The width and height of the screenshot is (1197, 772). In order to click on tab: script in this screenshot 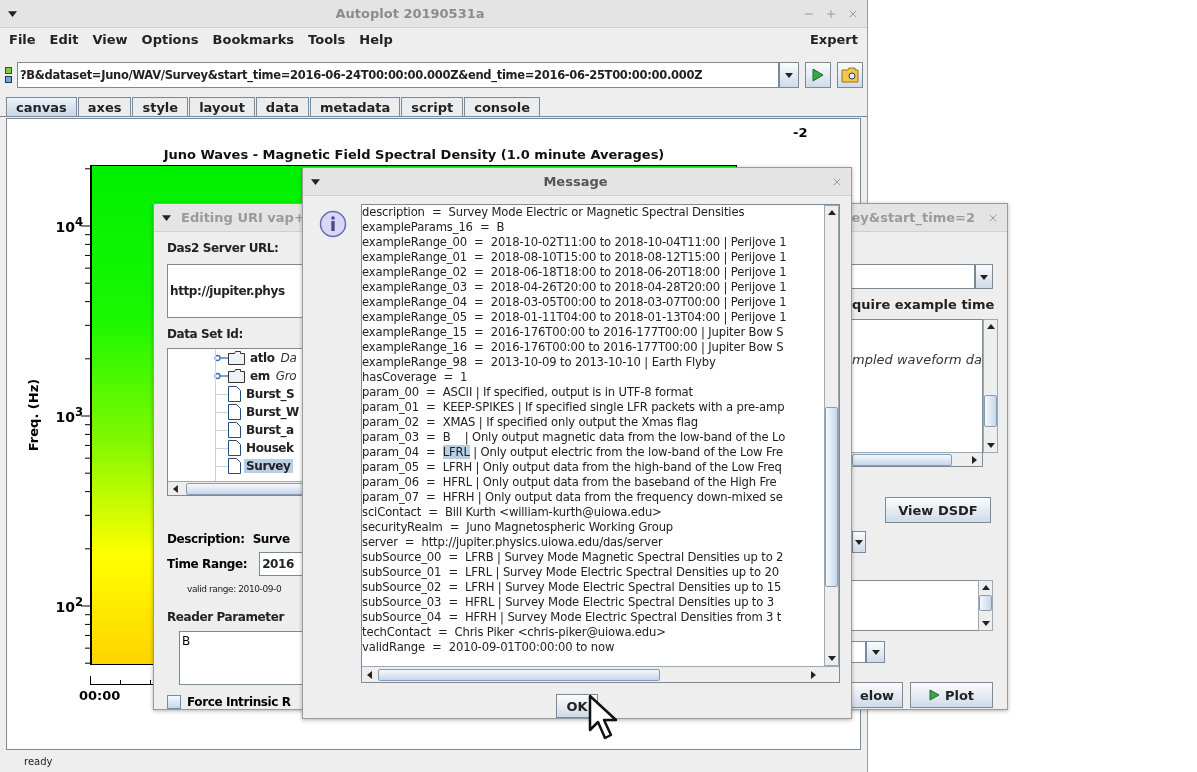, I will do `click(432, 106)`.